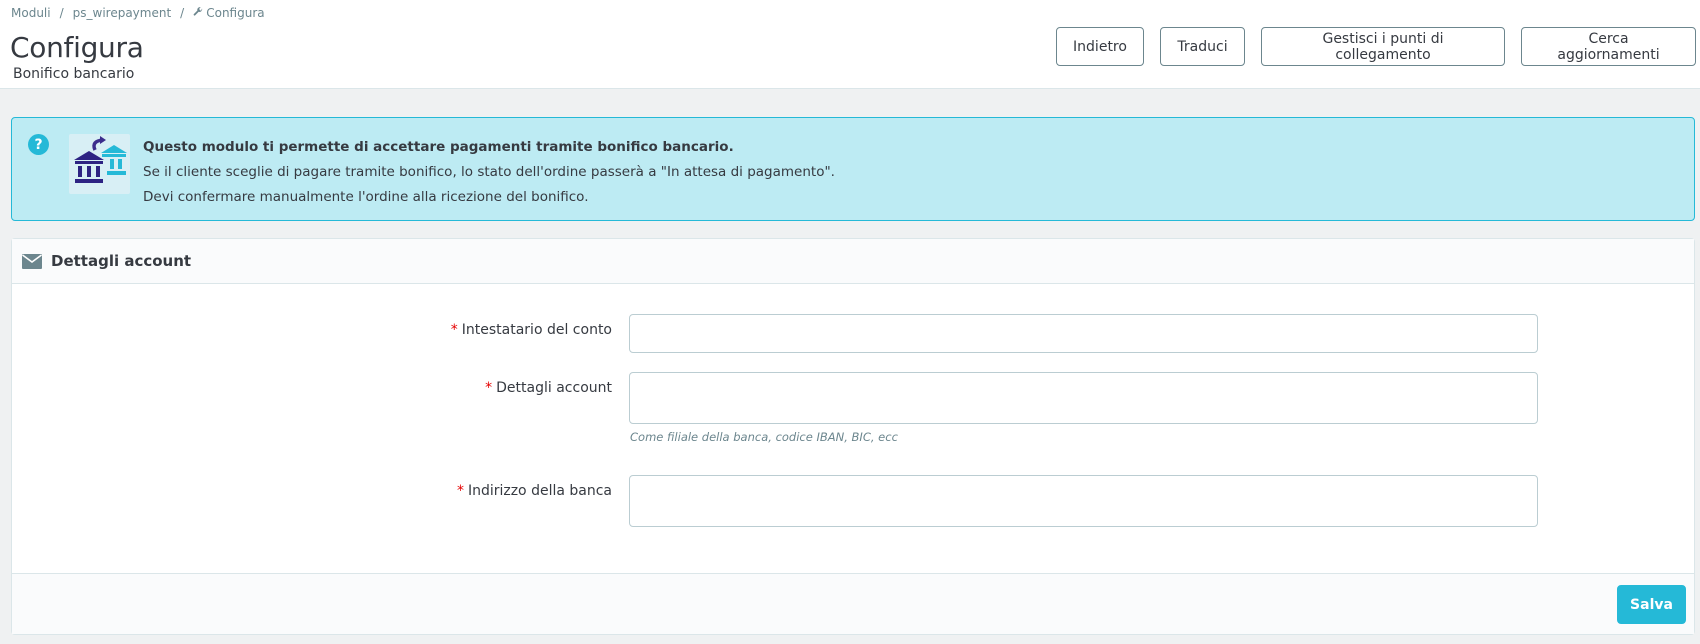 This screenshot has height=644, width=1700. What do you see at coordinates (235, 13) in the screenshot?
I see `breadcrumb-item-current: Configura` at bounding box center [235, 13].